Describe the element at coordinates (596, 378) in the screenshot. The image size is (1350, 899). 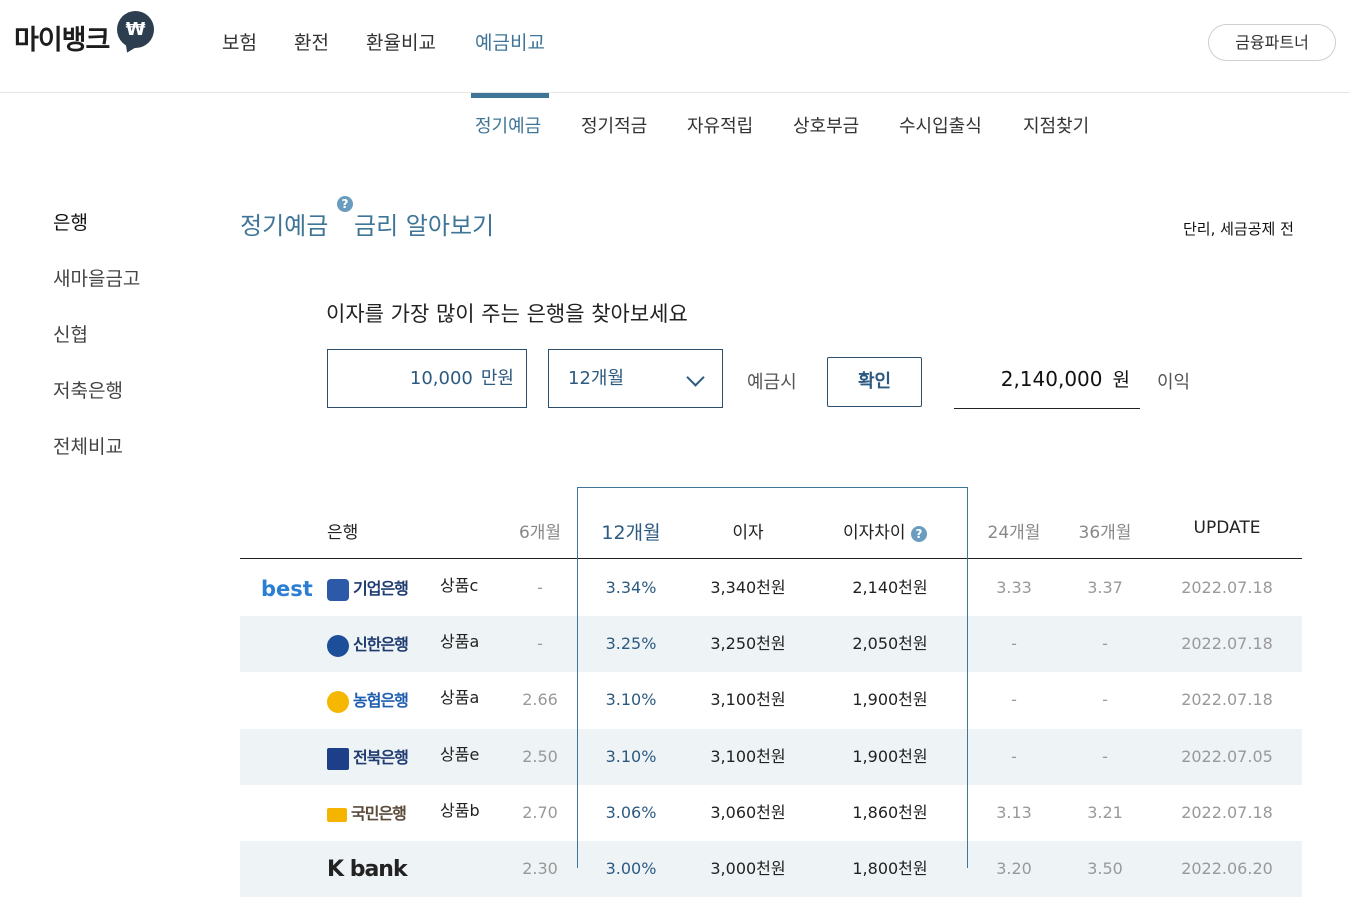
I see `period-selected-value: 12개월` at that location.